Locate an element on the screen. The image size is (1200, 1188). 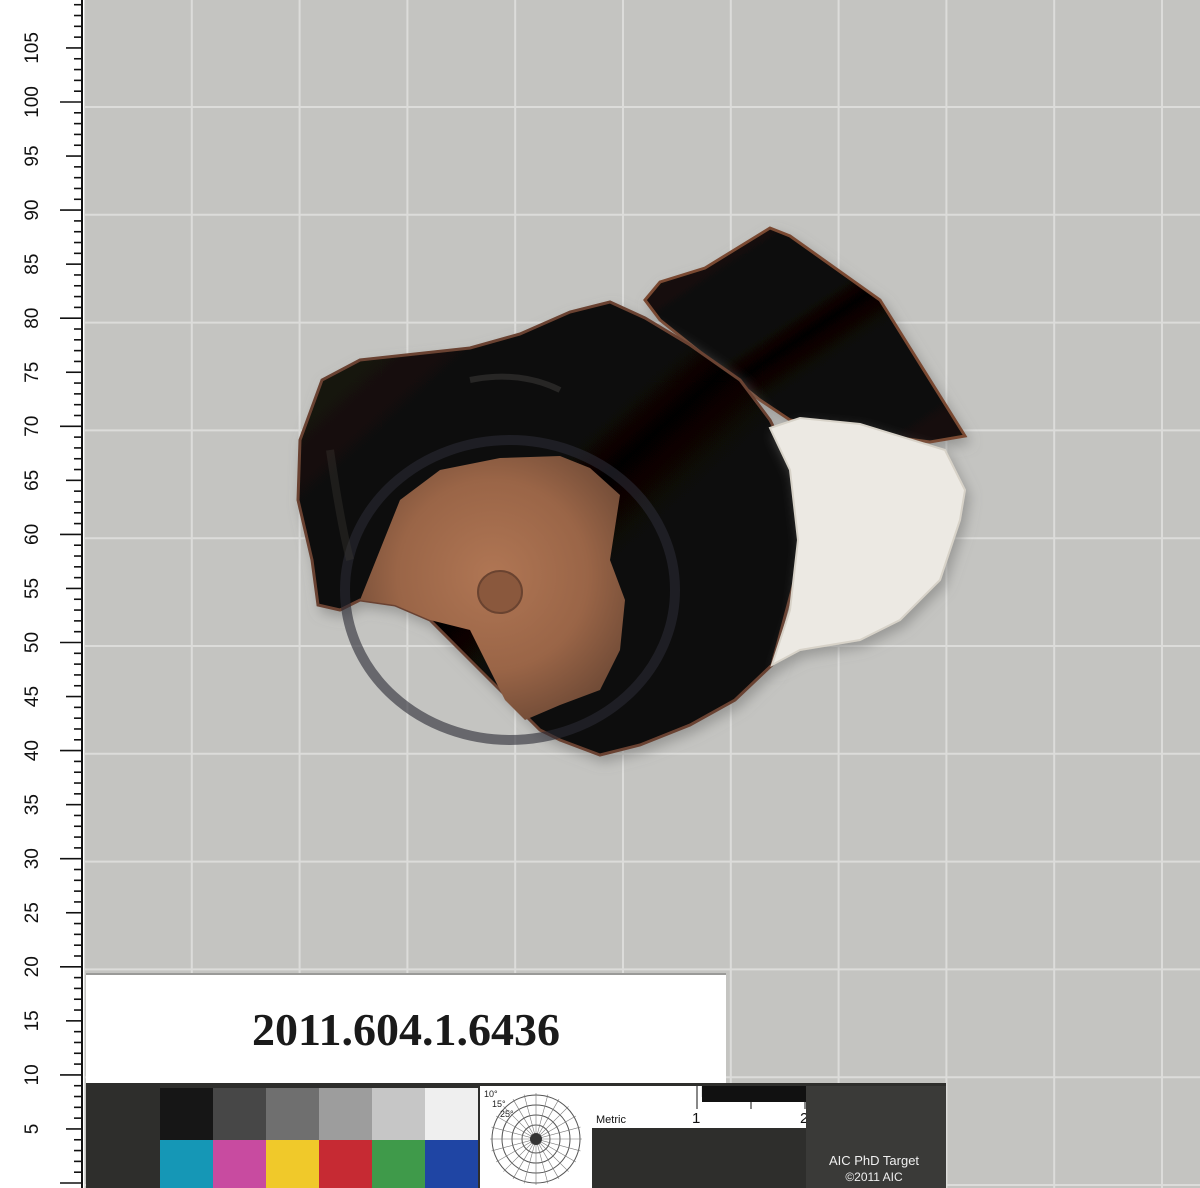
color-target: 10° 15° 25° Metric 1 2 AIC PhD Target ©2011 AIC is located at coordinates (516, 1135).